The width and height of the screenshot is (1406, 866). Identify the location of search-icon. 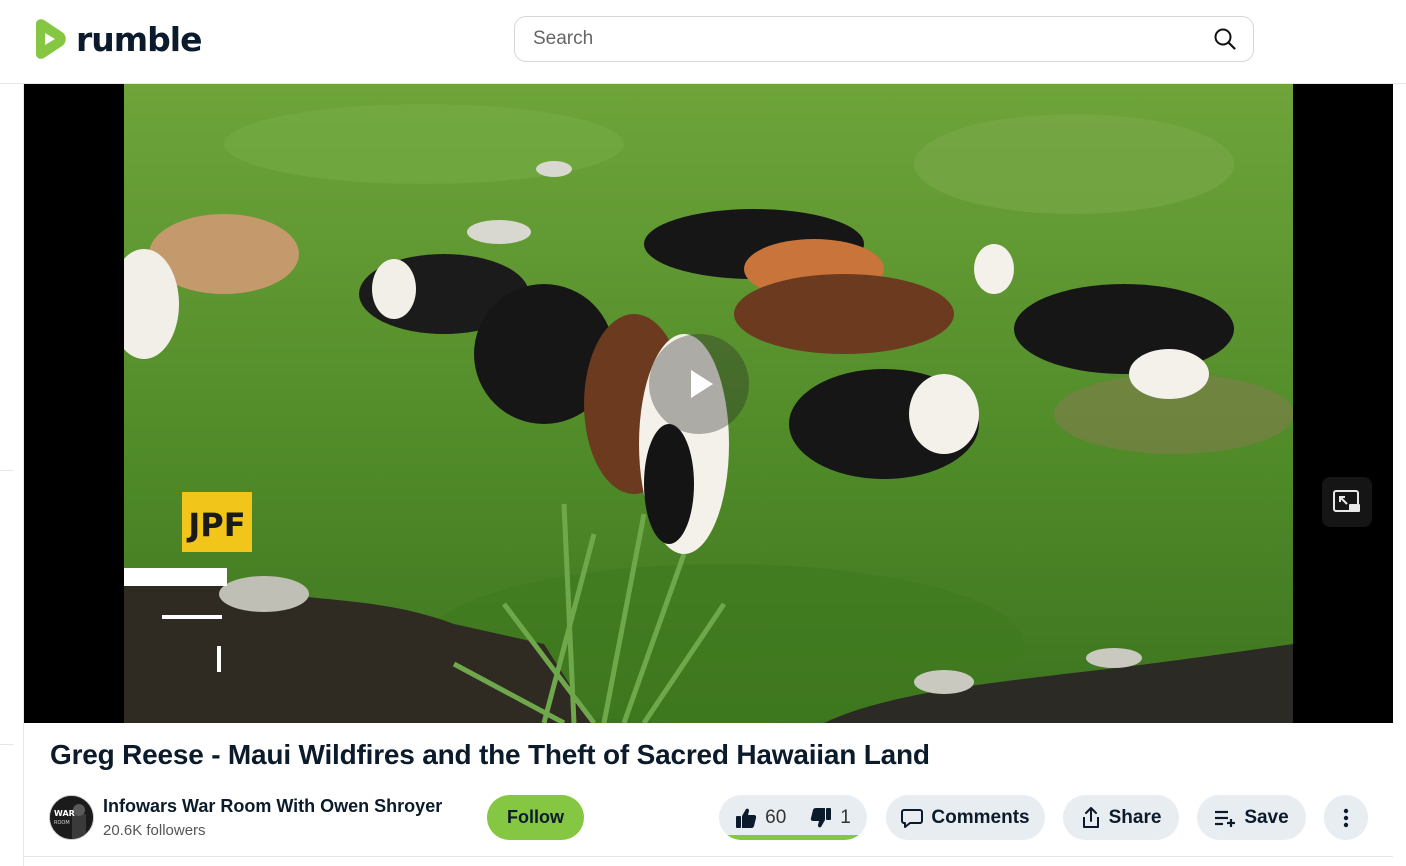
(1225, 39).